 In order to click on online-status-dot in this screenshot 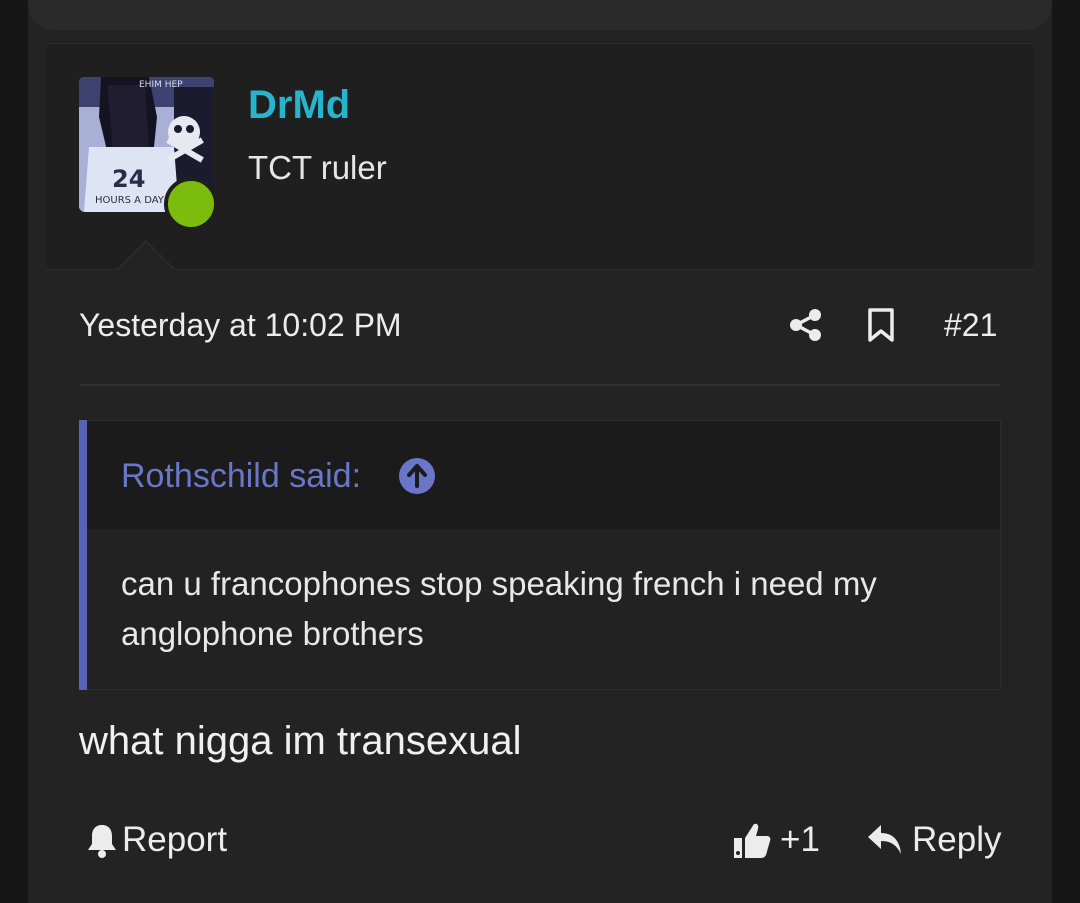, I will do `click(191, 204)`.